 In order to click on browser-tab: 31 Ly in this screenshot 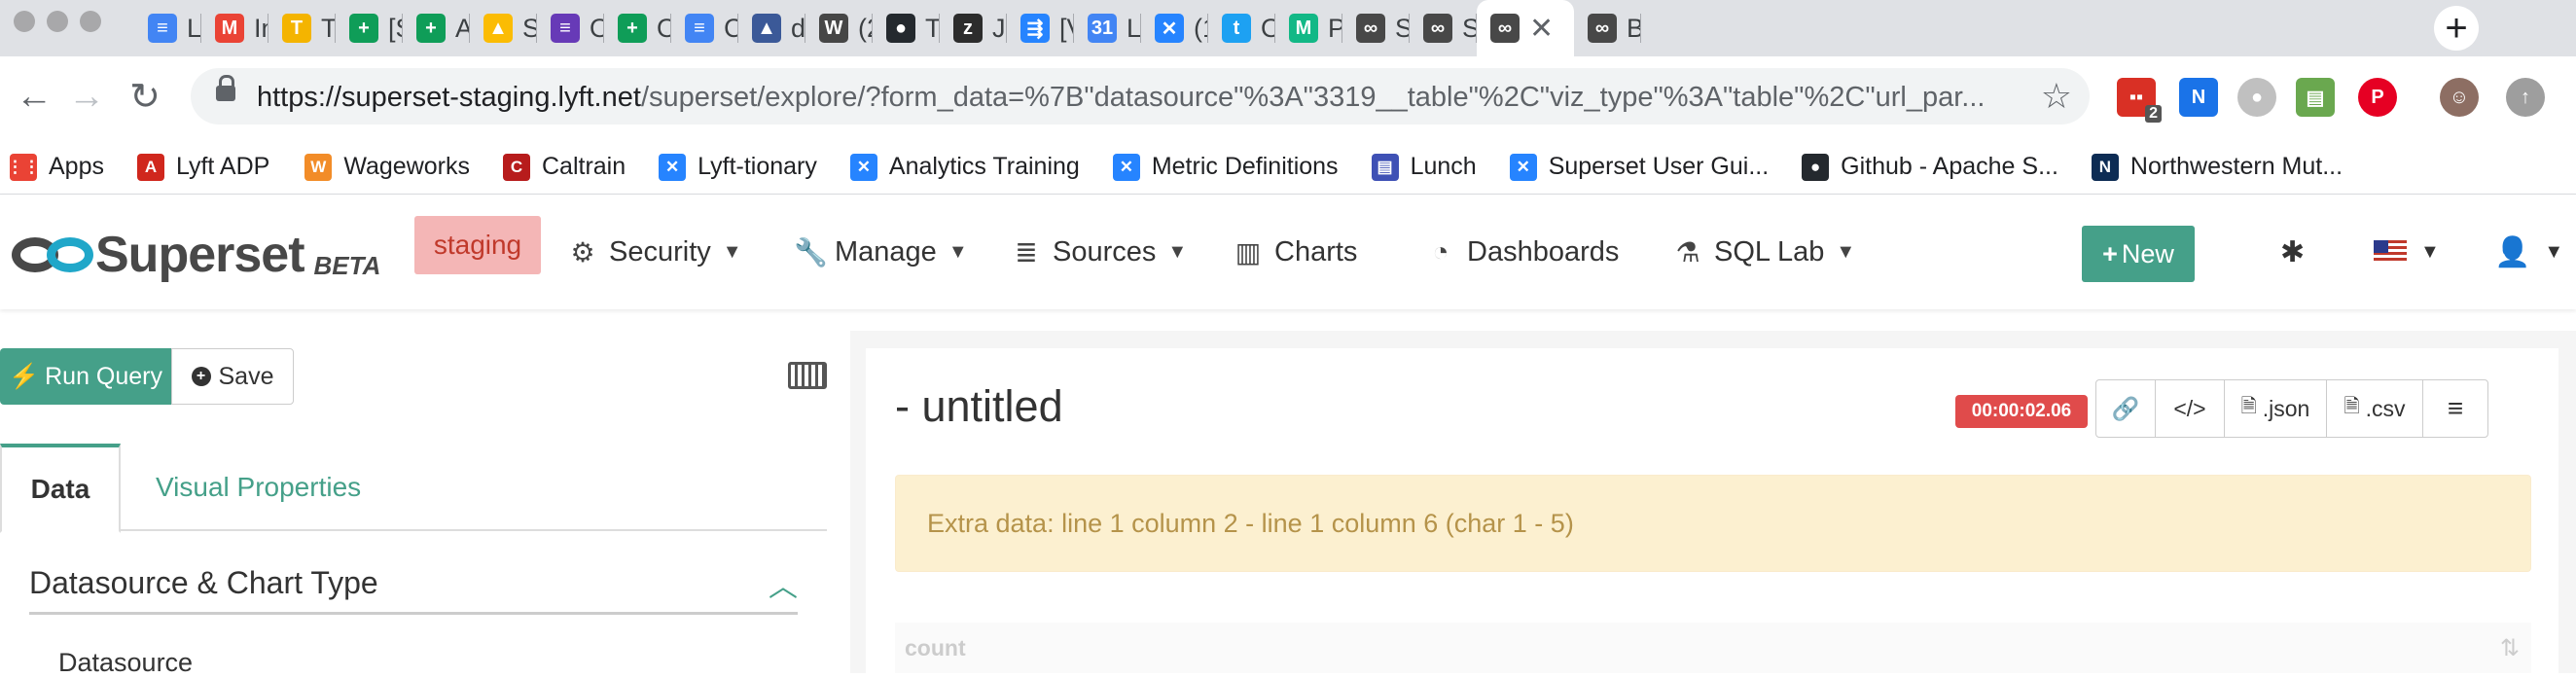, I will do `click(1107, 28)`.